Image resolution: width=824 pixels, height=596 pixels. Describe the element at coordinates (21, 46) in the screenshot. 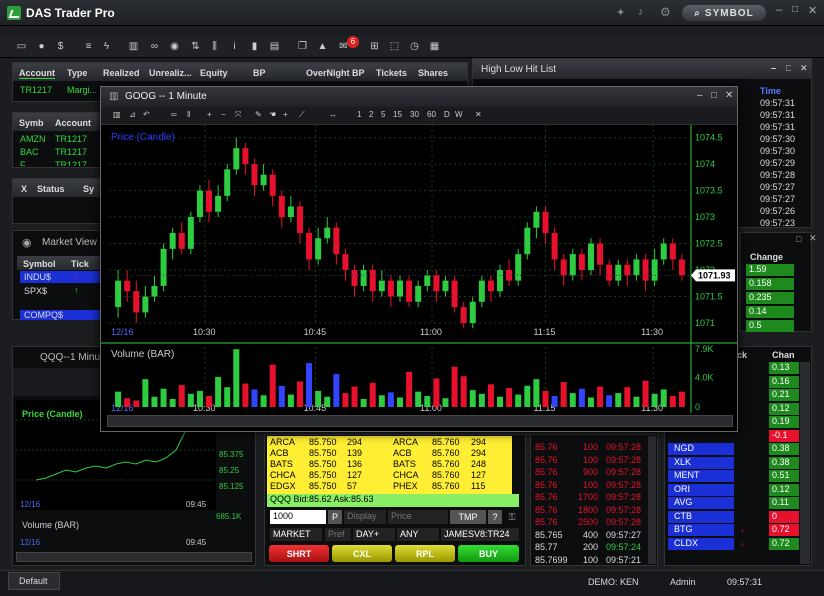

I see `window-icon: ▭` at that location.